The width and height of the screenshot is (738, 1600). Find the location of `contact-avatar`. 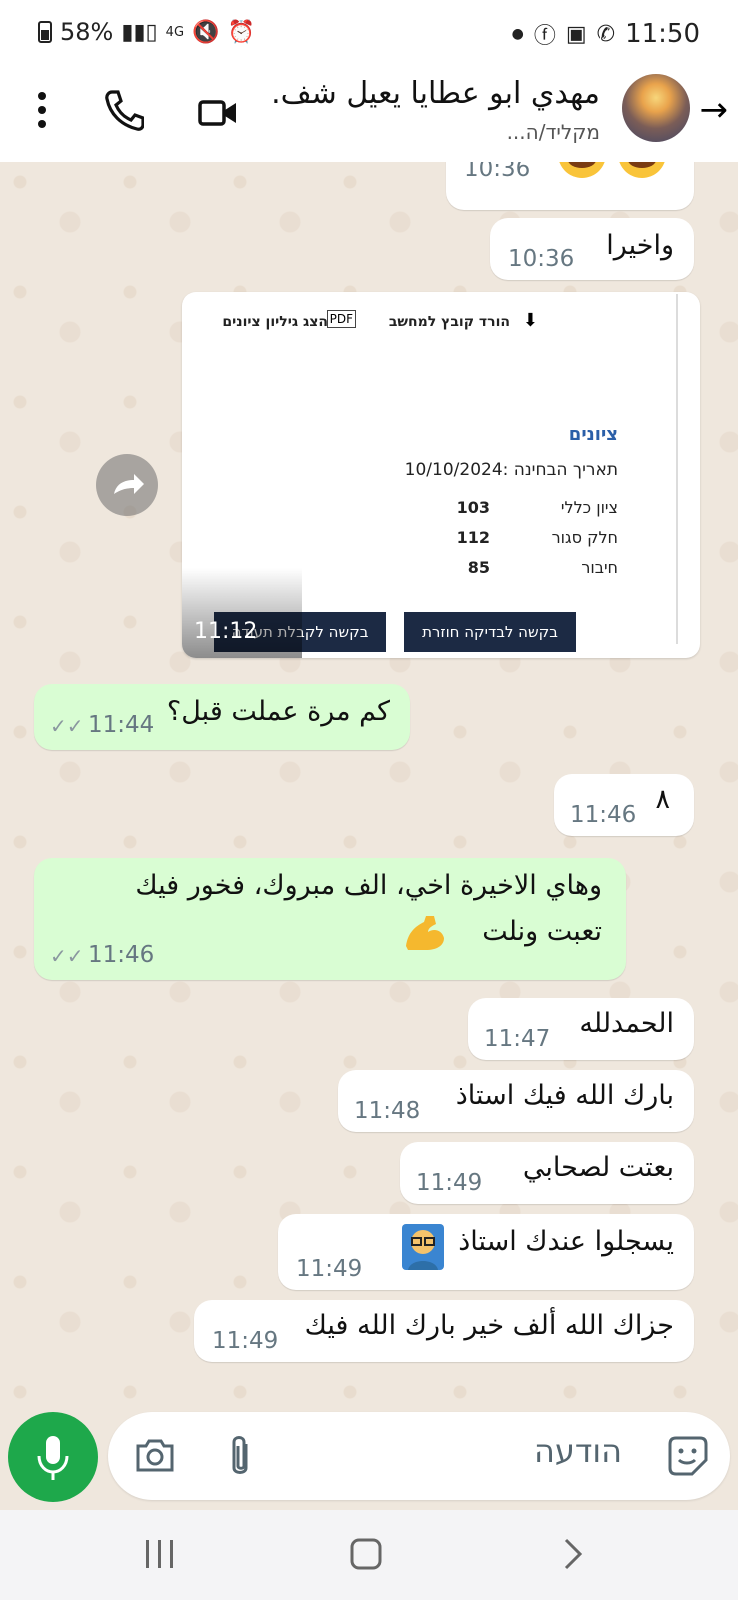

contact-avatar is located at coordinates (656, 108).